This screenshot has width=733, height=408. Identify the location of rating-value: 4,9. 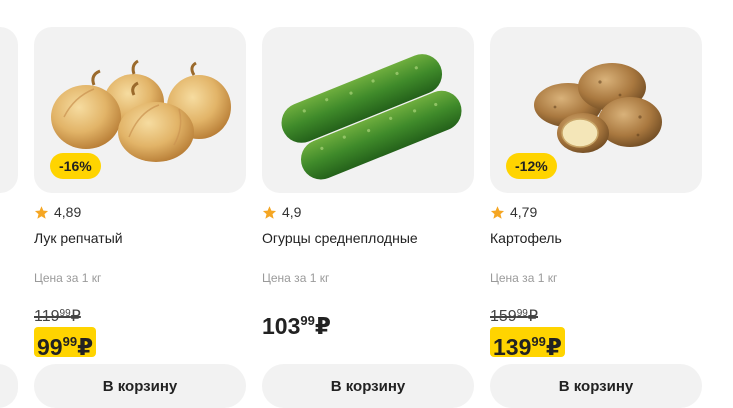
(292, 212).